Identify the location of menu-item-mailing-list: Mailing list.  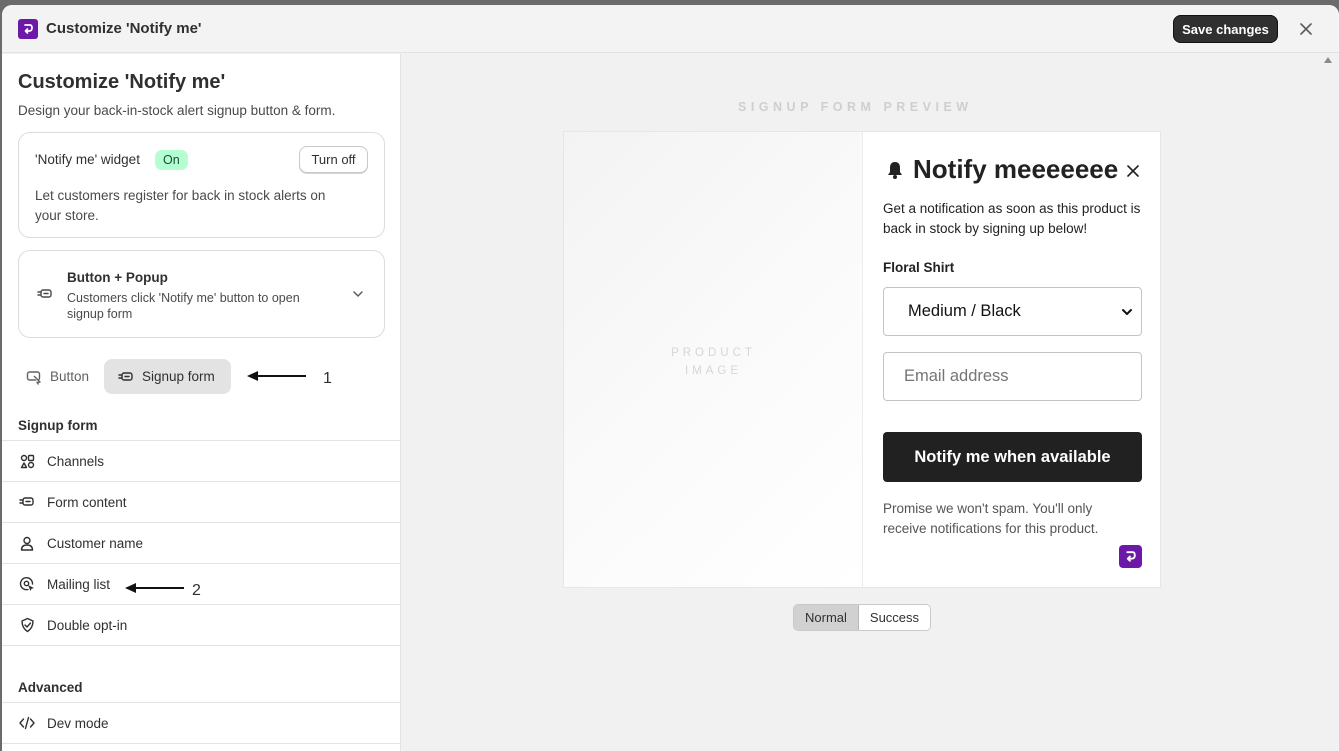
(201, 583).